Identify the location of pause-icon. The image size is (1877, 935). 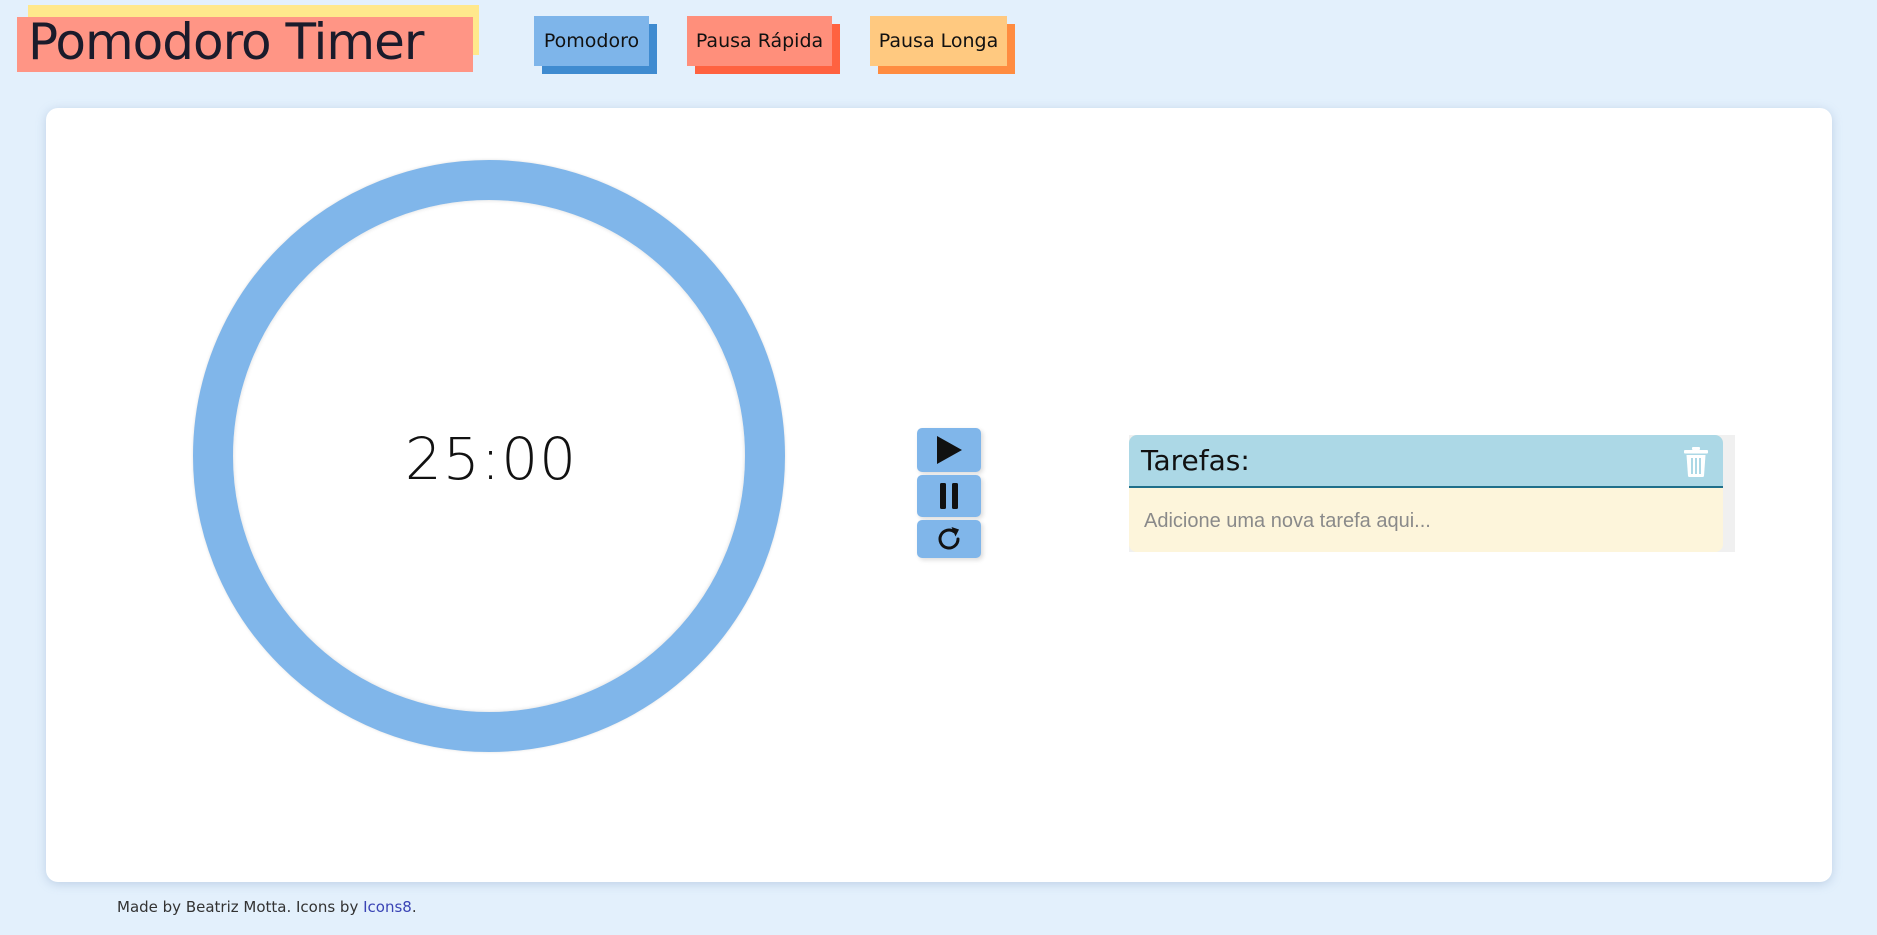
(949, 496).